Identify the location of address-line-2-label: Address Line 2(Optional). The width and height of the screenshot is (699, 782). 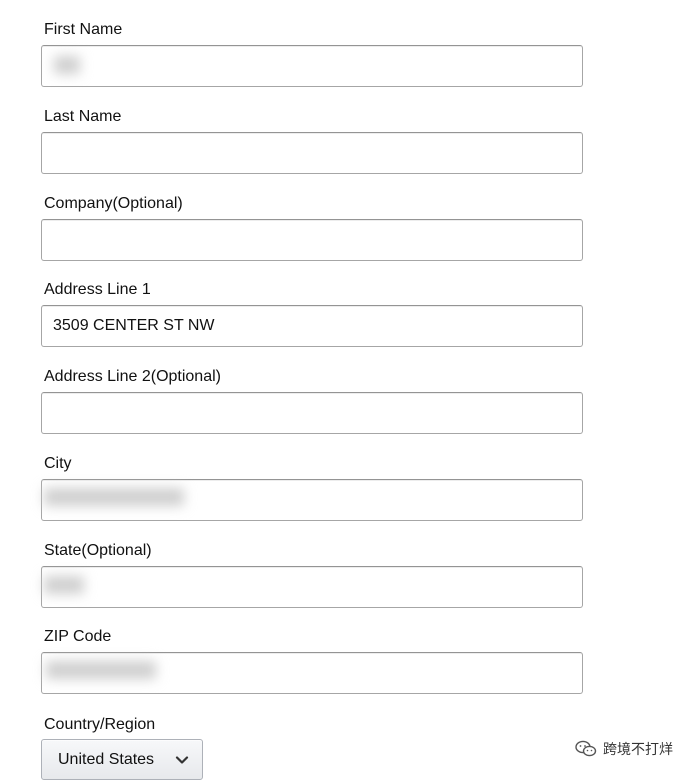
(132, 376).